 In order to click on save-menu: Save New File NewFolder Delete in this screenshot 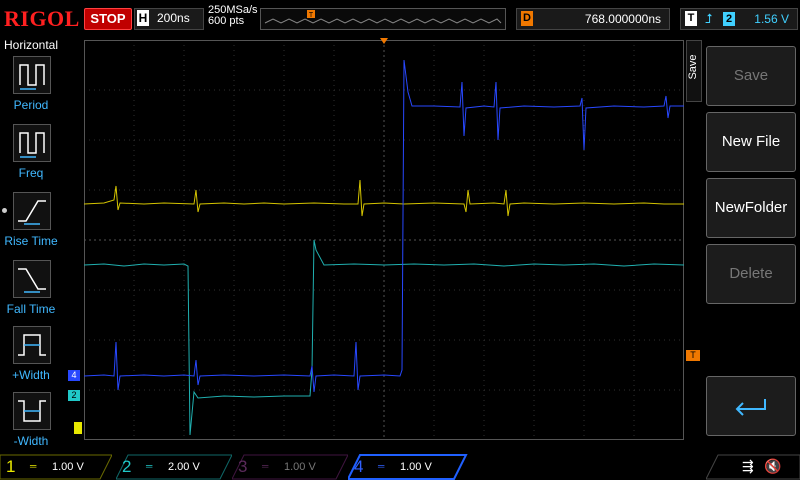, I will do `click(751, 240)`.